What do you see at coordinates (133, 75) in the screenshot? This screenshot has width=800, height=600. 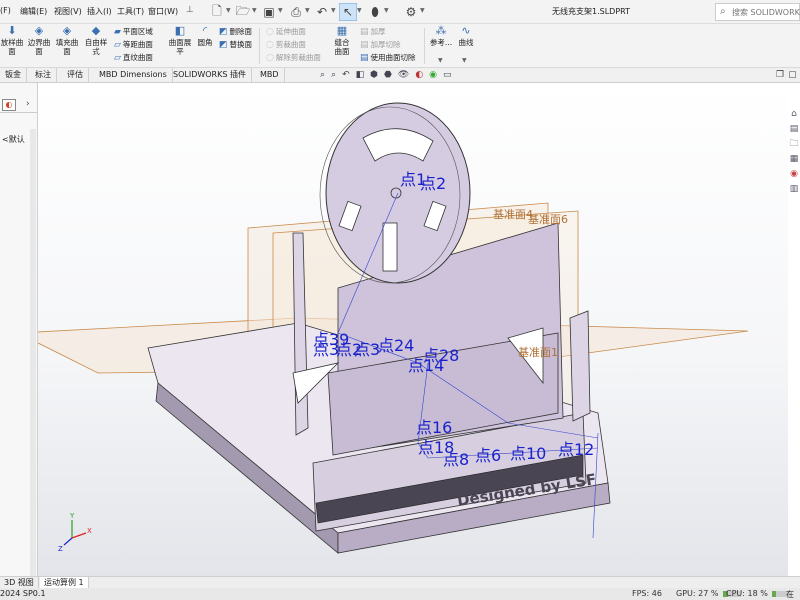 I see `tab-mbd-dimensions: MBD Dimensions` at bounding box center [133, 75].